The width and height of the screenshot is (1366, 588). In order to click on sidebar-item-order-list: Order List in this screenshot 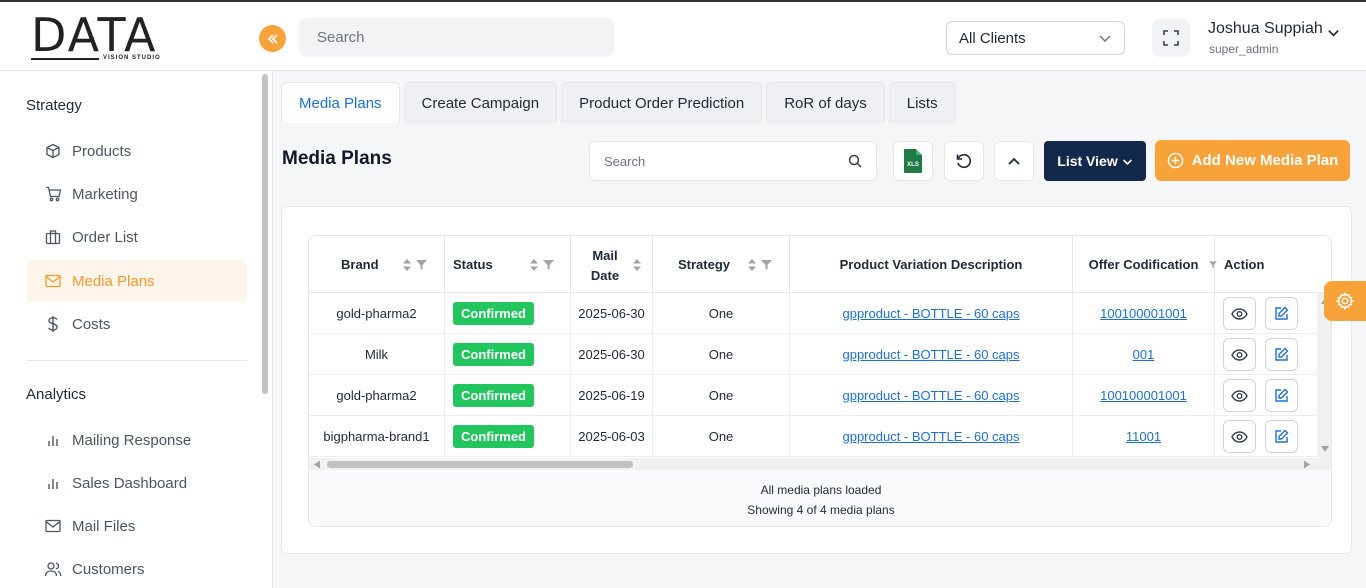, I will do `click(136, 237)`.